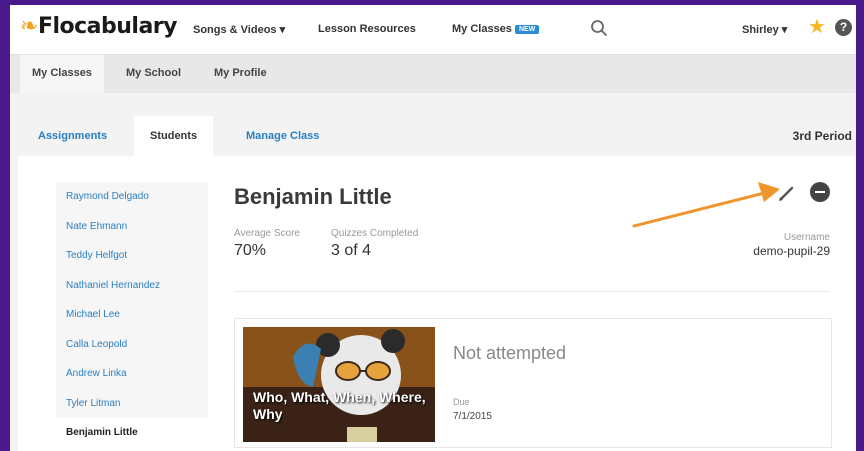 This screenshot has width=864, height=451. Describe the element at coordinates (706, 205) in the screenshot. I see `annotation-arrow` at that location.